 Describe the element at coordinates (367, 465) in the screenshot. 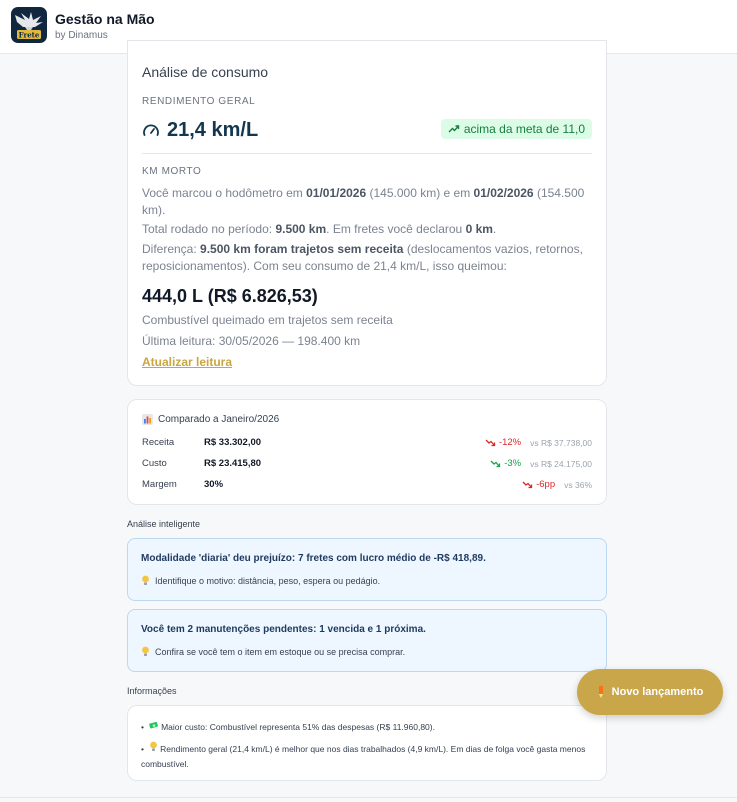

I see `comparado-row-custo: Custo R$ 23.415,80 -3% vs R$ 24.175,00` at that location.